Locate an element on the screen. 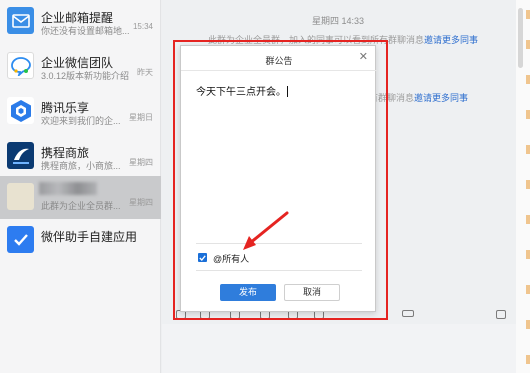 The width and height of the screenshot is (530, 373). scrollbar is located at coordinates (520, 38).